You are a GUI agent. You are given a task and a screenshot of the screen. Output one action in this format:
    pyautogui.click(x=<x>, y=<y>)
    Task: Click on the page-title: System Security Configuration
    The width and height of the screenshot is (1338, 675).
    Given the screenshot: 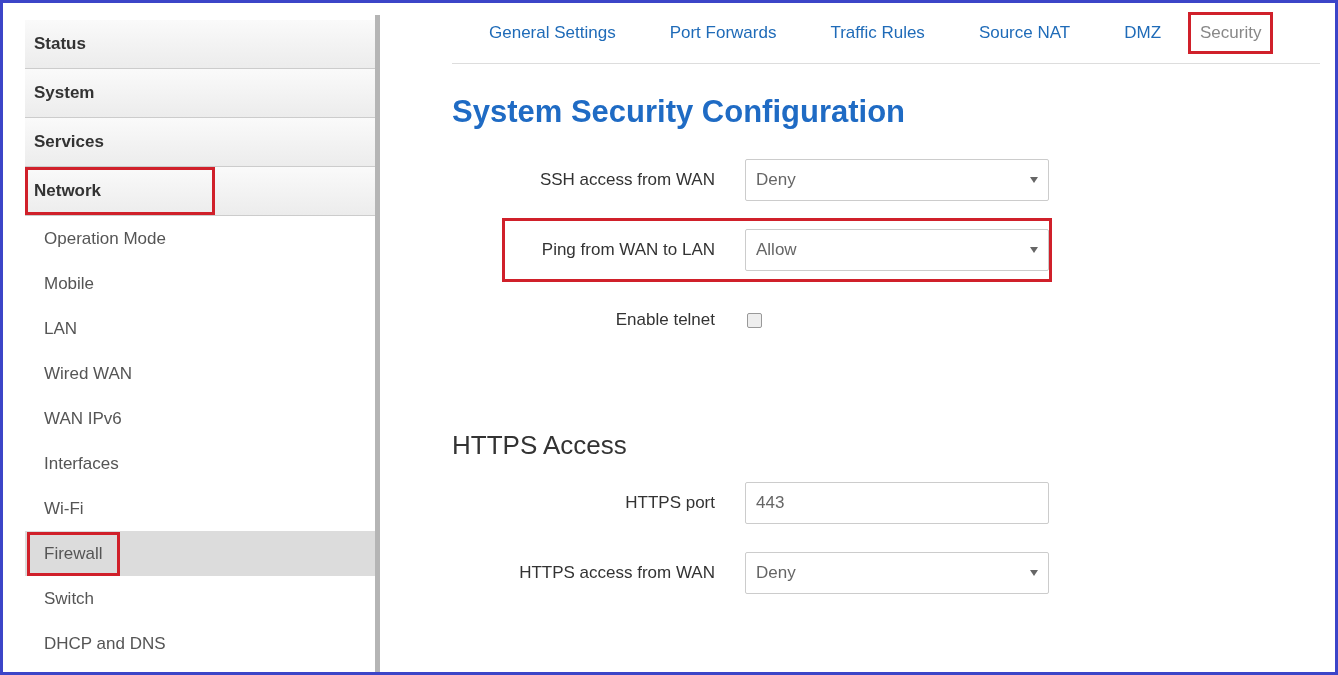 What is the action you would take?
    pyautogui.click(x=679, y=112)
    